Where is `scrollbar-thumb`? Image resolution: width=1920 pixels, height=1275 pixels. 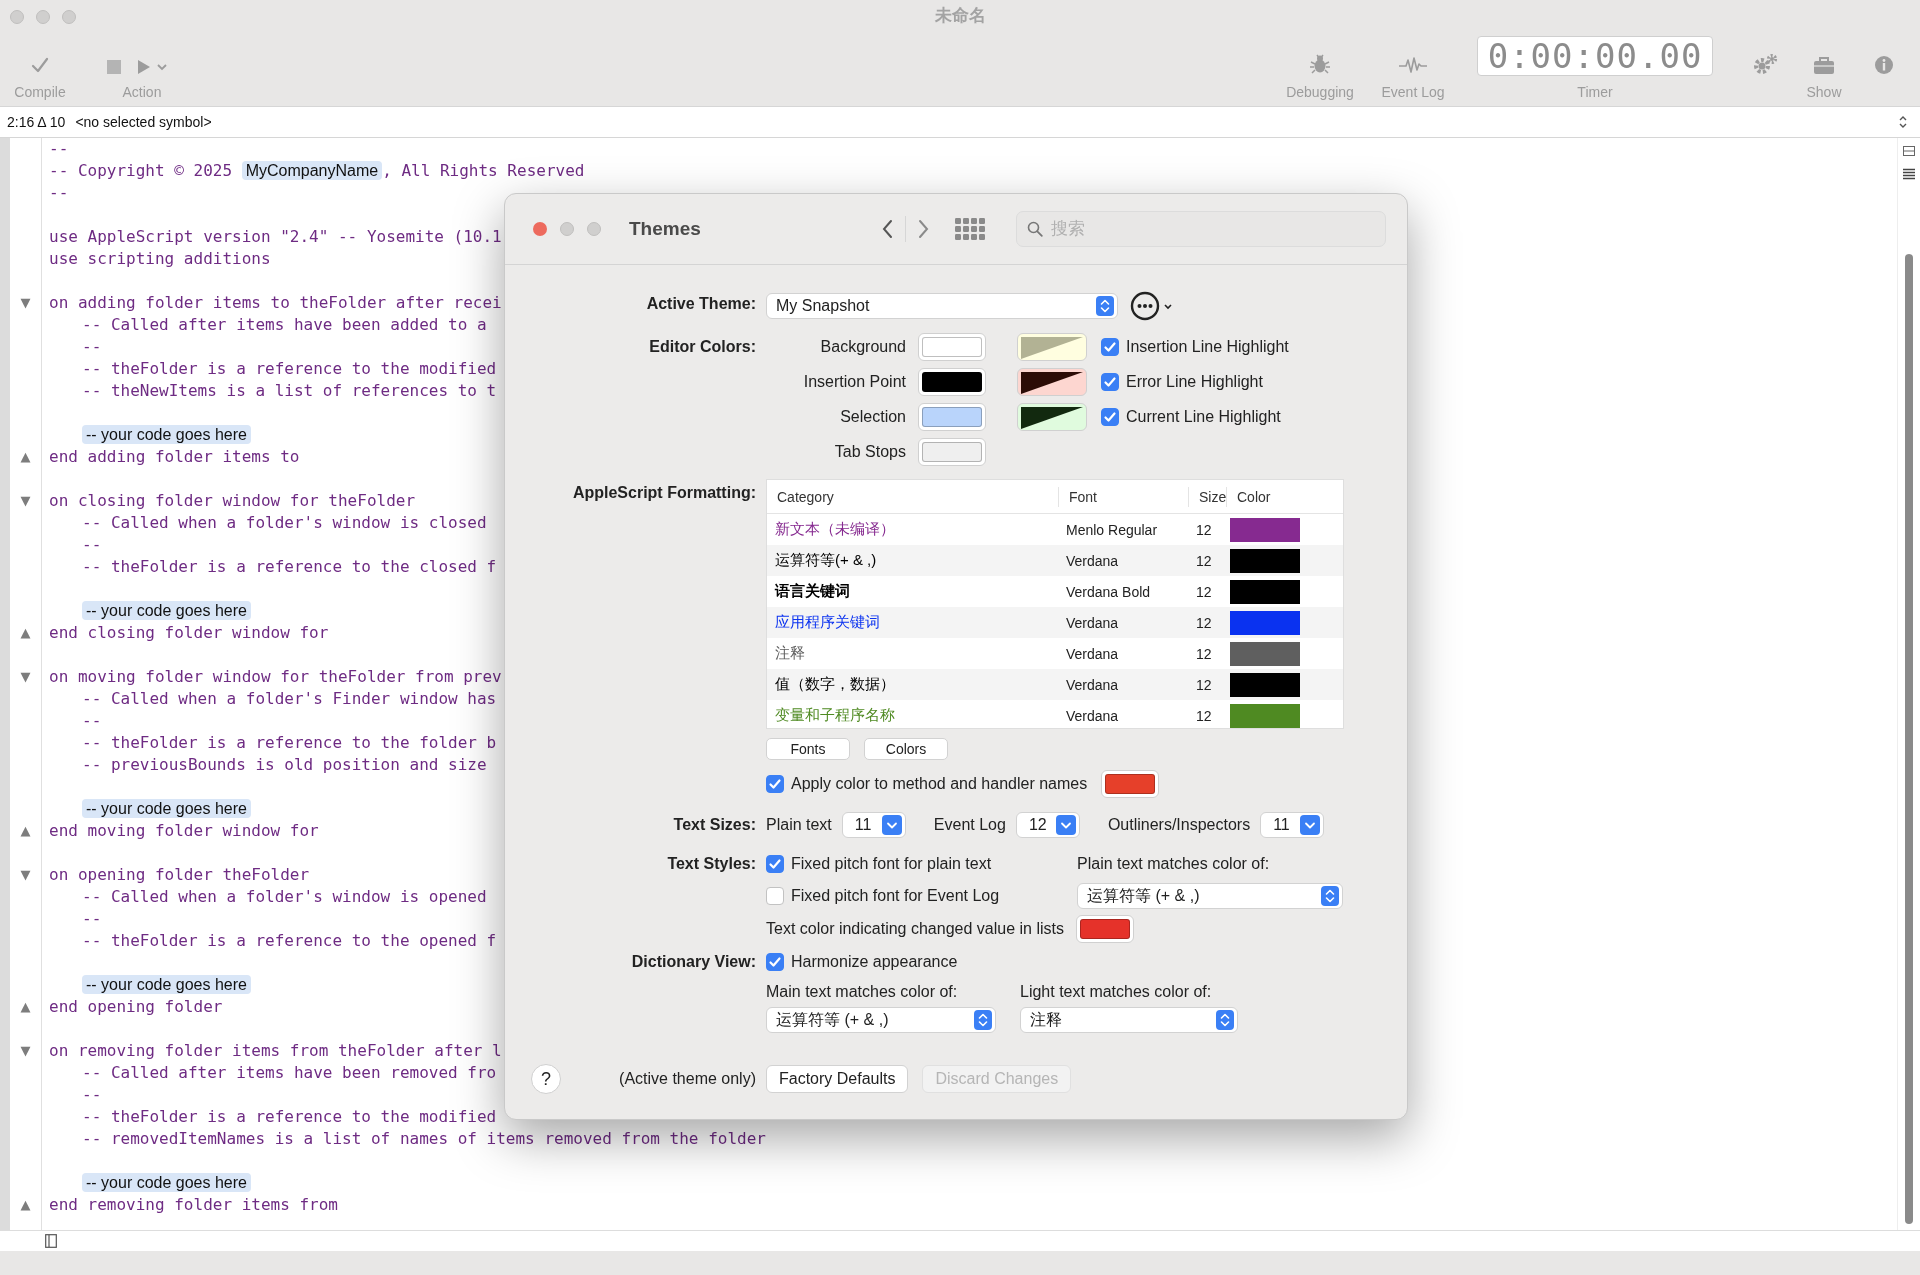
scrollbar-thumb is located at coordinates (1909, 739).